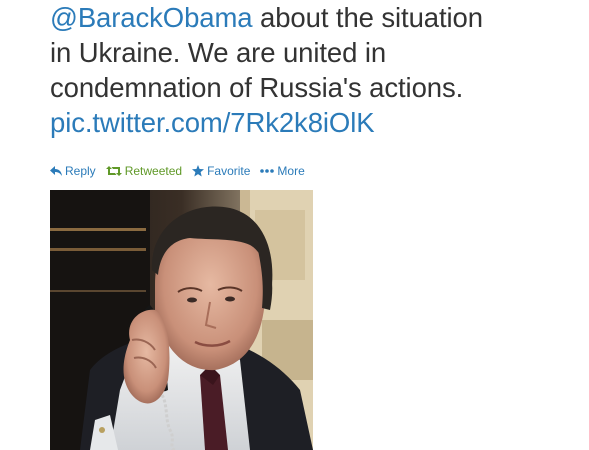 The image size is (589, 450). What do you see at coordinates (151, 17) in the screenshot?
I see `mention-link: @BarackObama` at bounding box center [151, 17].